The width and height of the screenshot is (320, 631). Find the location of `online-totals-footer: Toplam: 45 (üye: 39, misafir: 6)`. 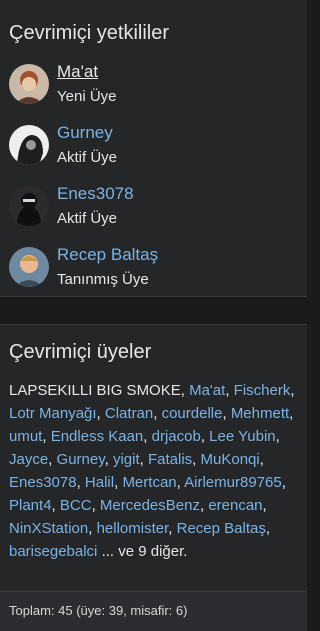

online-totals-footer: Toplam: 45 (üye: 39, misafir: 6) is located at coordinates (153, 611).